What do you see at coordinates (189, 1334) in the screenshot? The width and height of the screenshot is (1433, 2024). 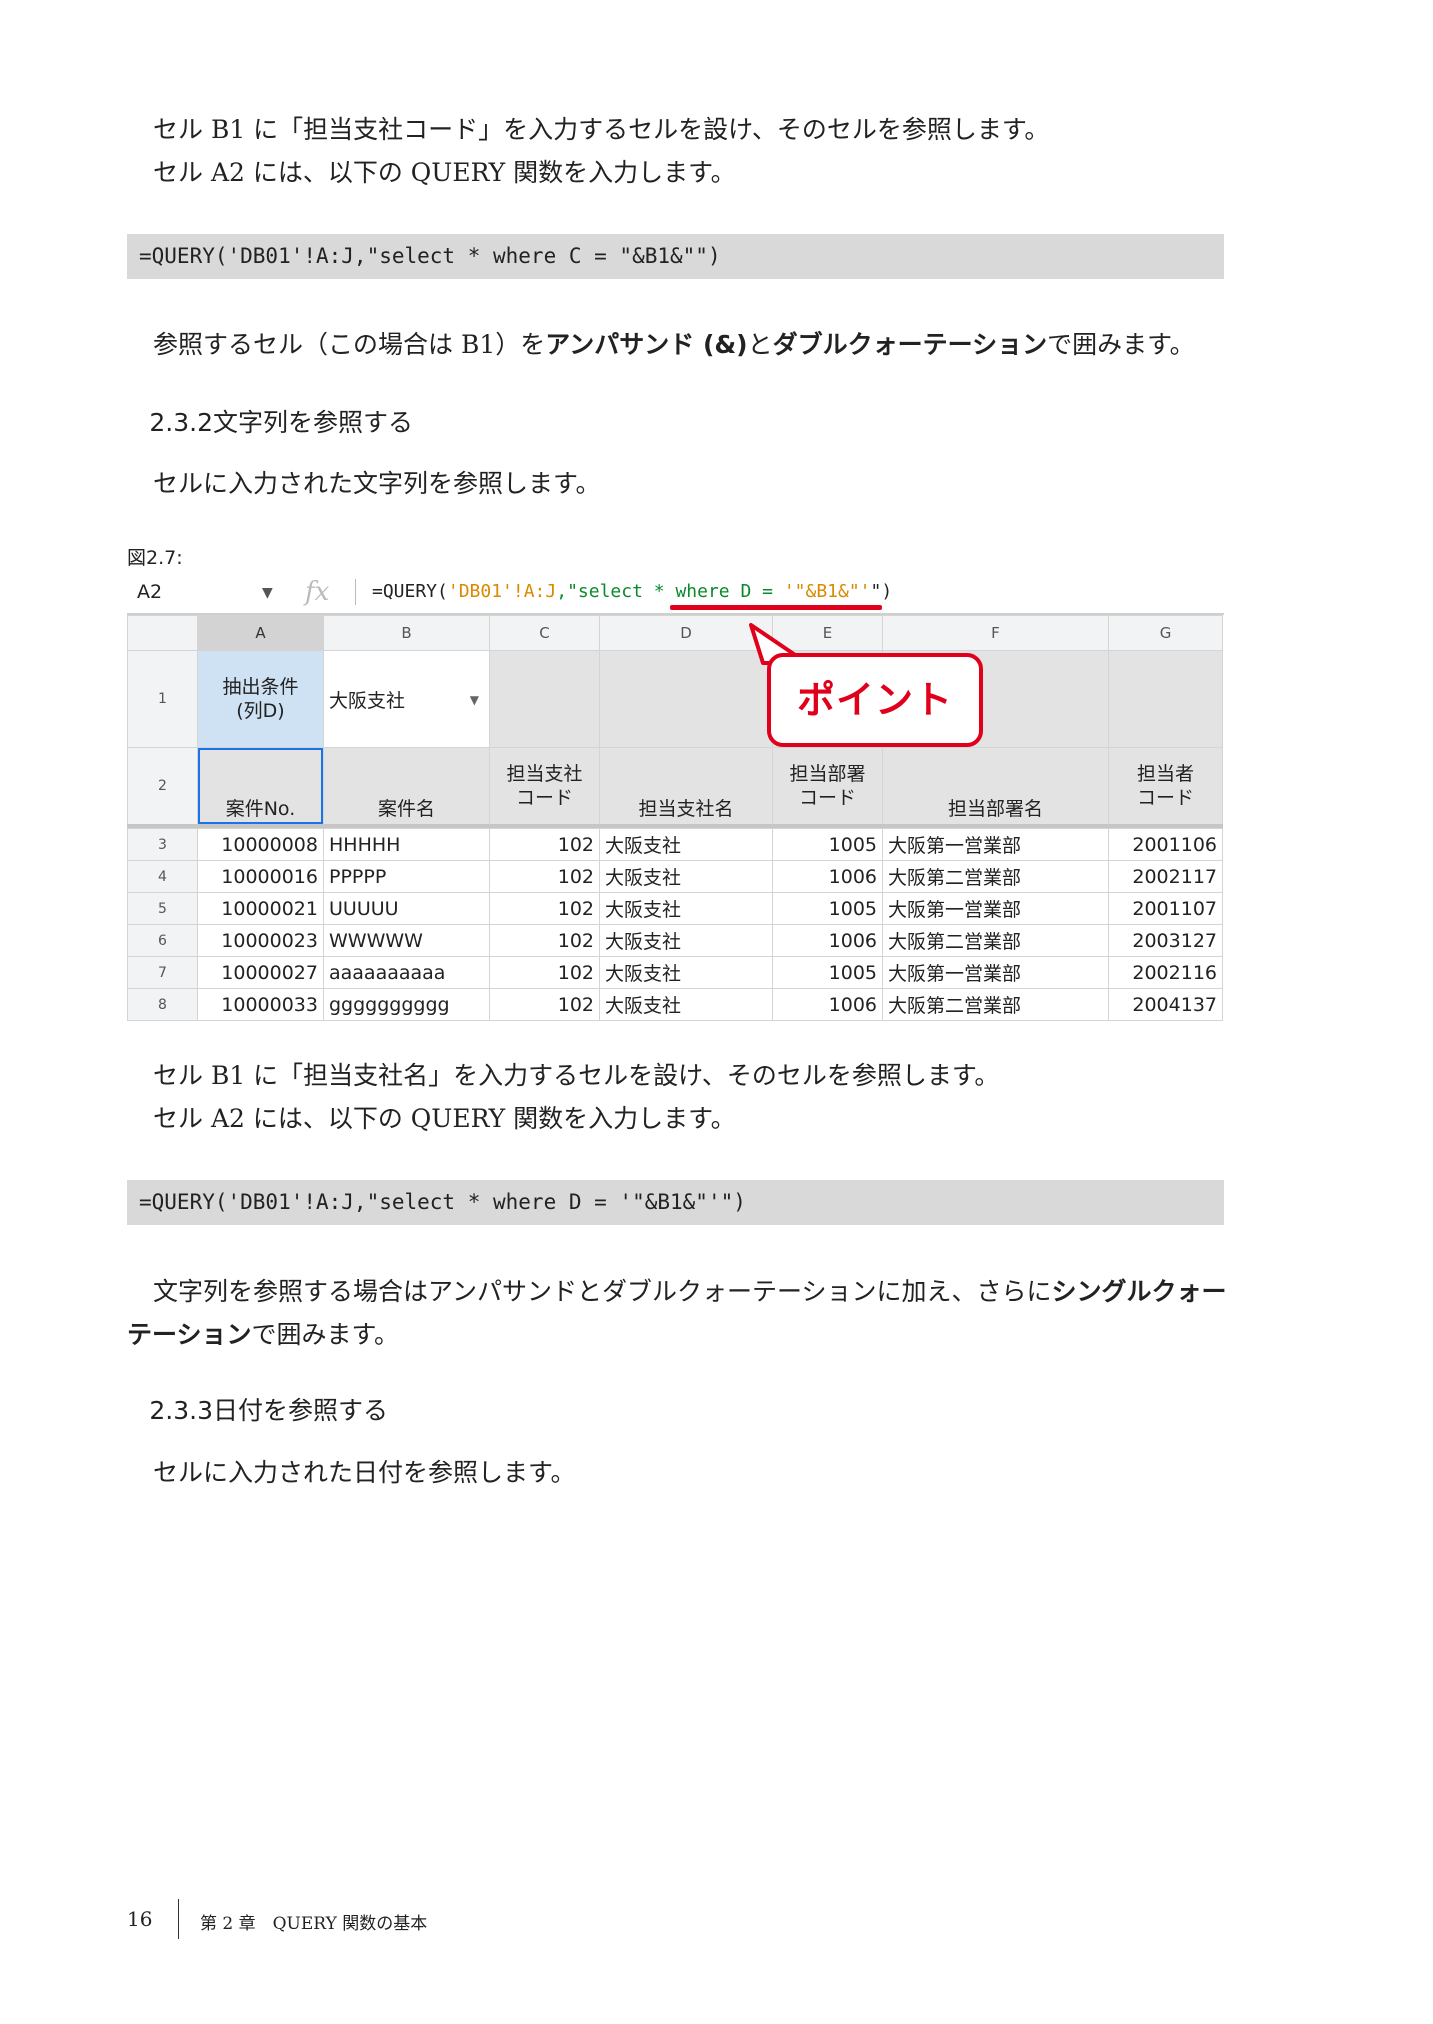 I see `bold-term: テーション` at bounding box center [189, 1334].